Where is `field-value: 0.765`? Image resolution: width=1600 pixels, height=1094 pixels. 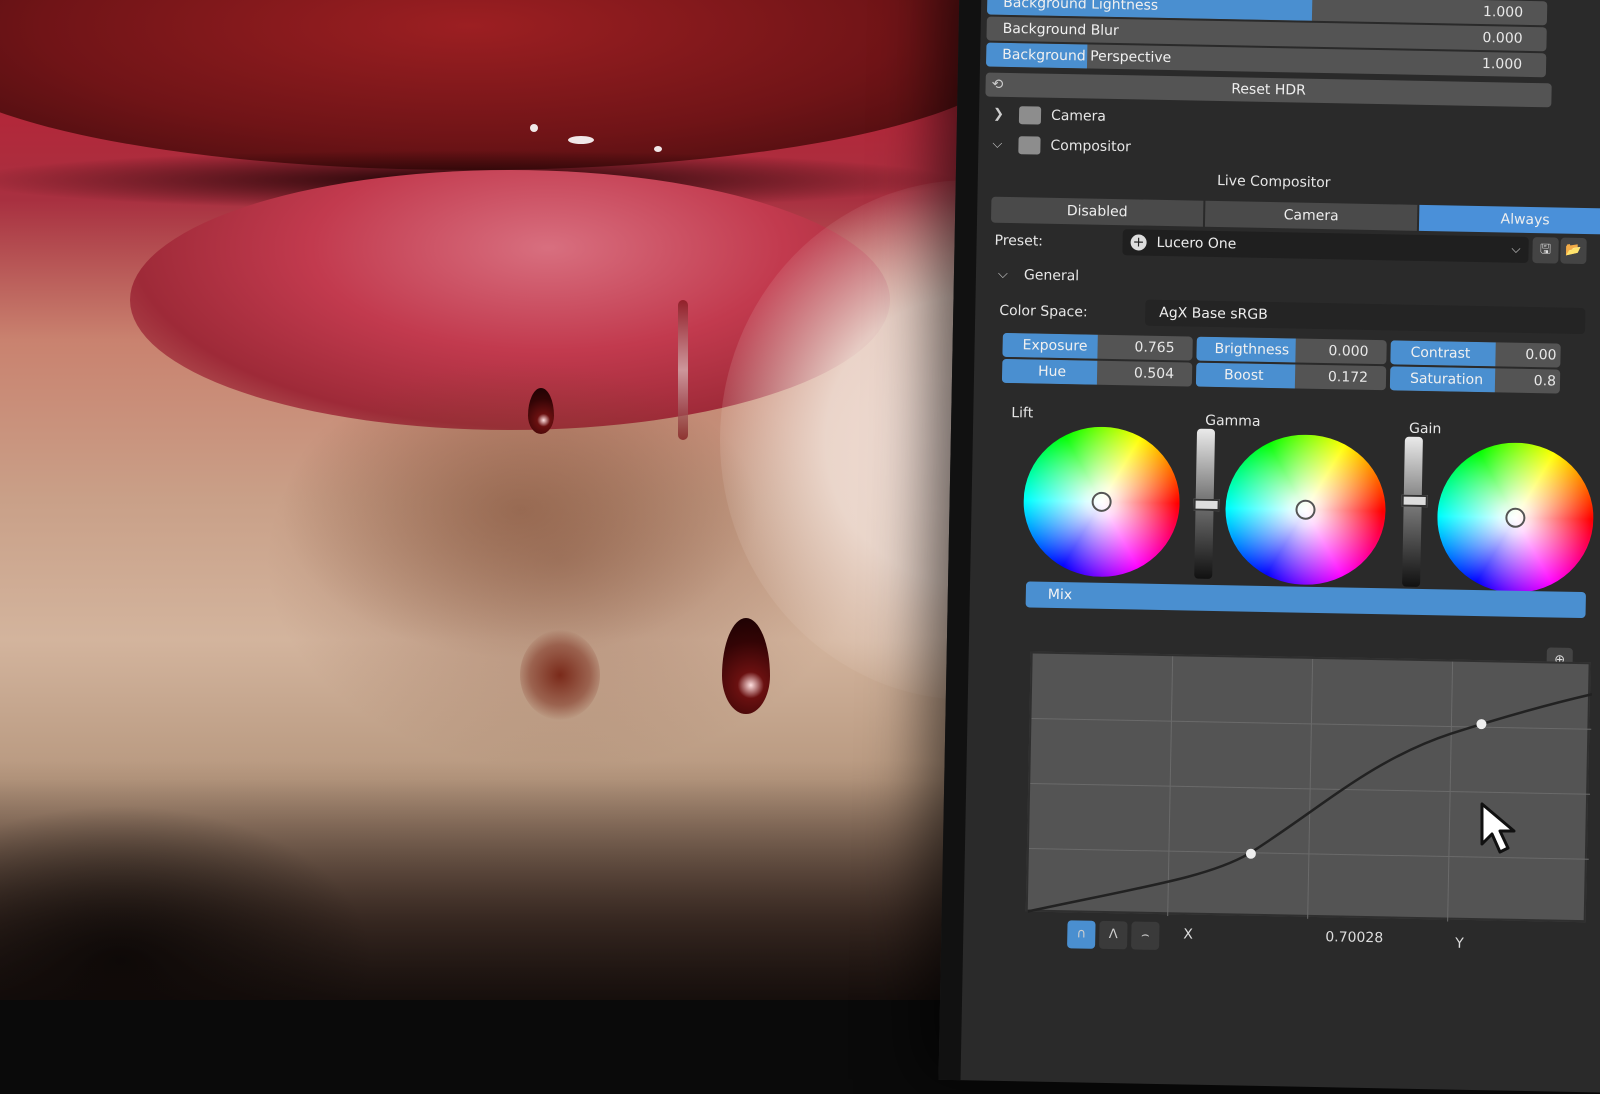 field-value: 0.765 is located at coordinates (1154, 348).